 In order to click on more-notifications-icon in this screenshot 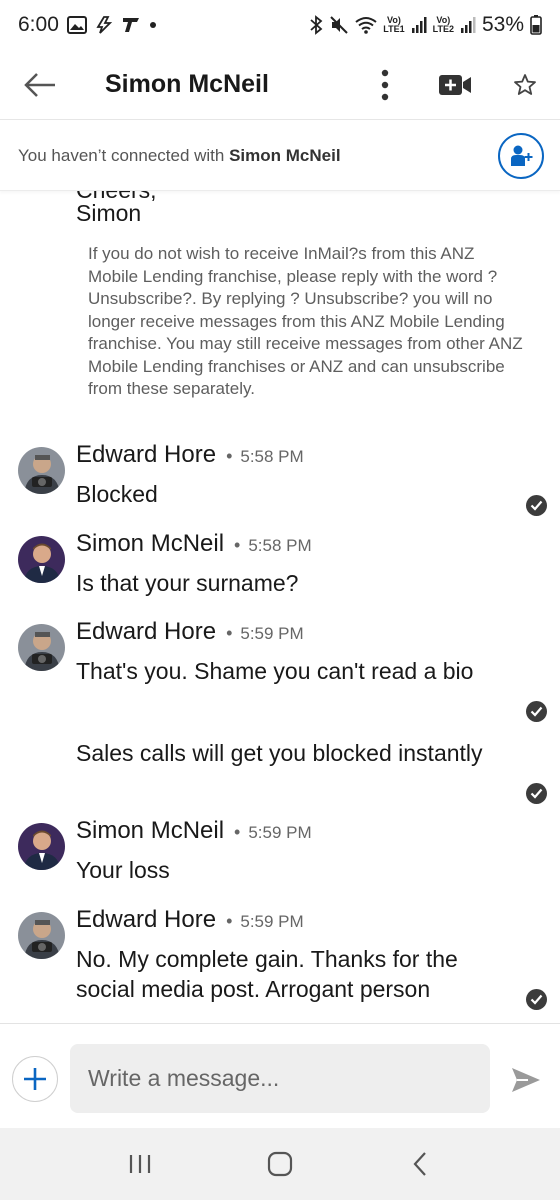, I will do `click(153, 25)`.